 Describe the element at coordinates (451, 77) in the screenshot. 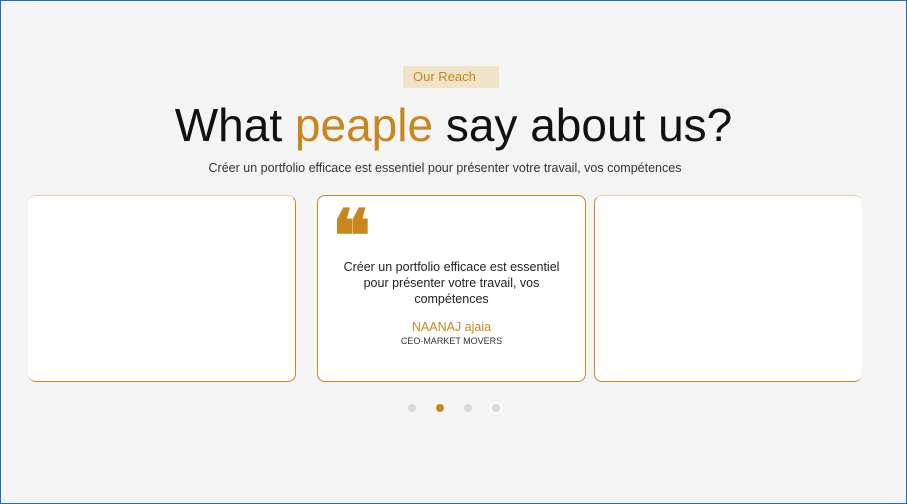

I see `section-badge: Our Reach` at that location.